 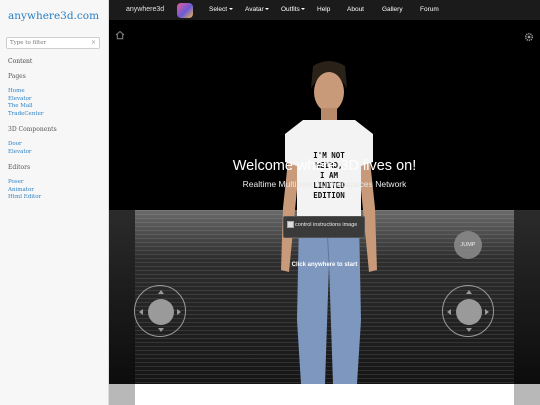 I want to click on left-joystick-knob, so click(x=161, y=312).